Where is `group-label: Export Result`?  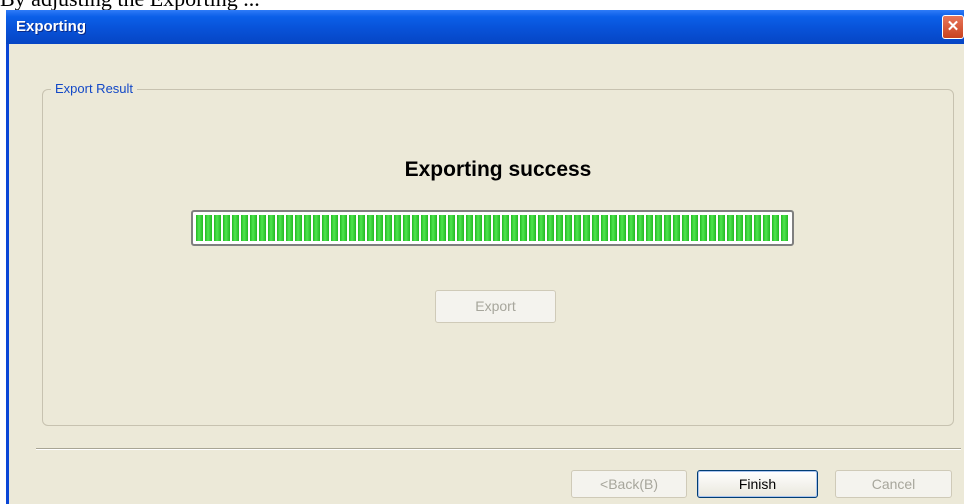 group-label: Export Result is located at coordinates (94, 88).